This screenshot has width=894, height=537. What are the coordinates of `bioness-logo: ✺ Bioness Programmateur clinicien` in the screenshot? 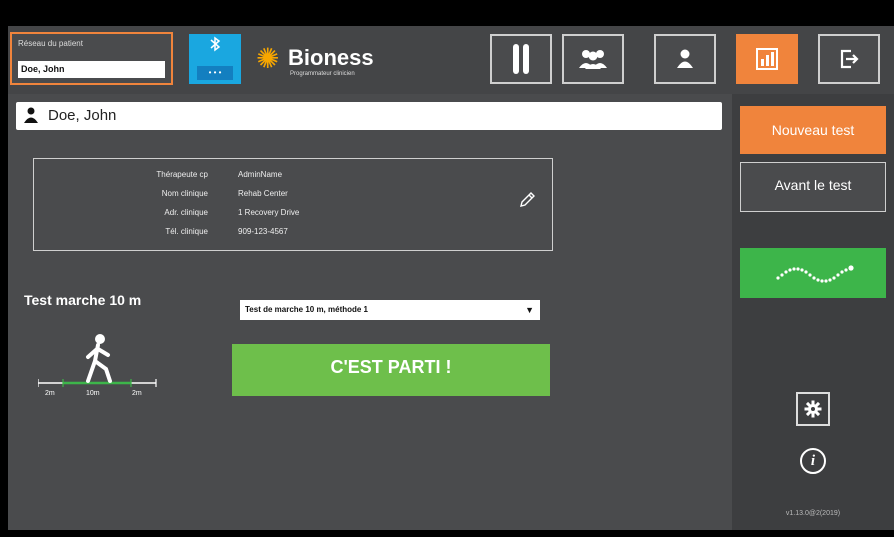 It's located at (326, 61).